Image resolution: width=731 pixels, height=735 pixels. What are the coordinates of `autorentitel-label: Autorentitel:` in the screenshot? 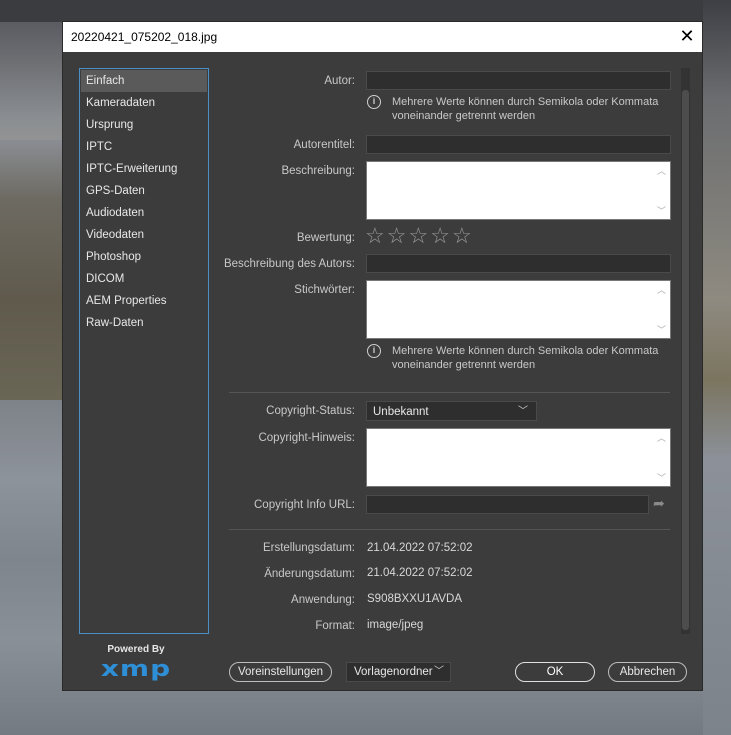 It's located at (324, 145).